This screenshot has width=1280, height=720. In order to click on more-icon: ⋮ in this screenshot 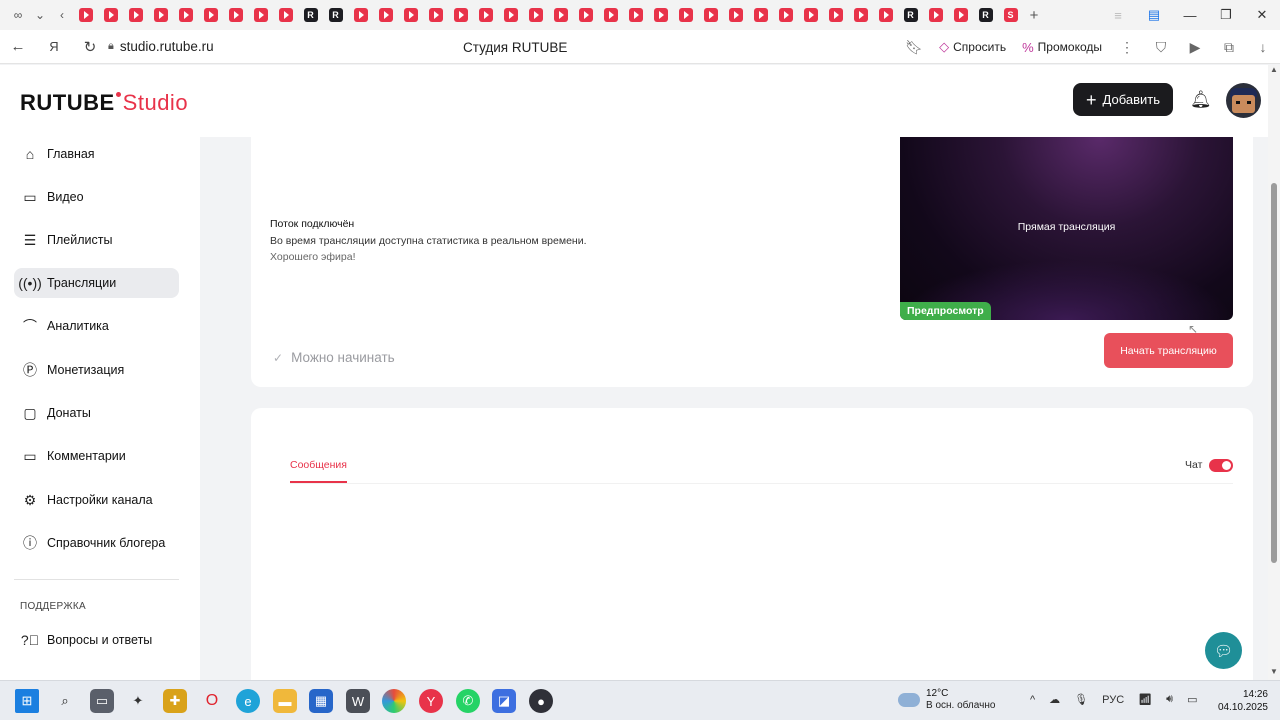, I will do `click(1127, 47)`.